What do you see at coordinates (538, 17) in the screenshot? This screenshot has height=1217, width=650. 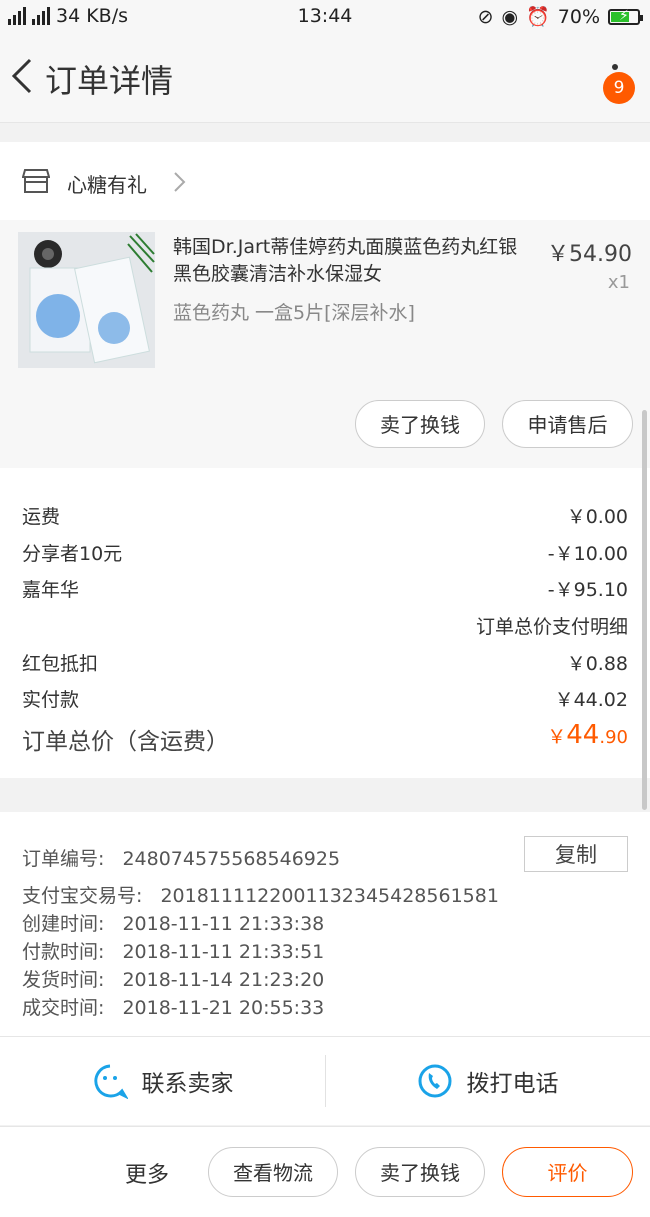 I see `alarm-icon: ⏰` at bounding box center [538, 17].